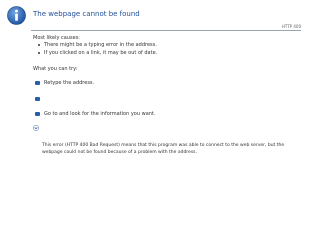  I want to click on http-status-code: HTTP 400, so click(291, 26).